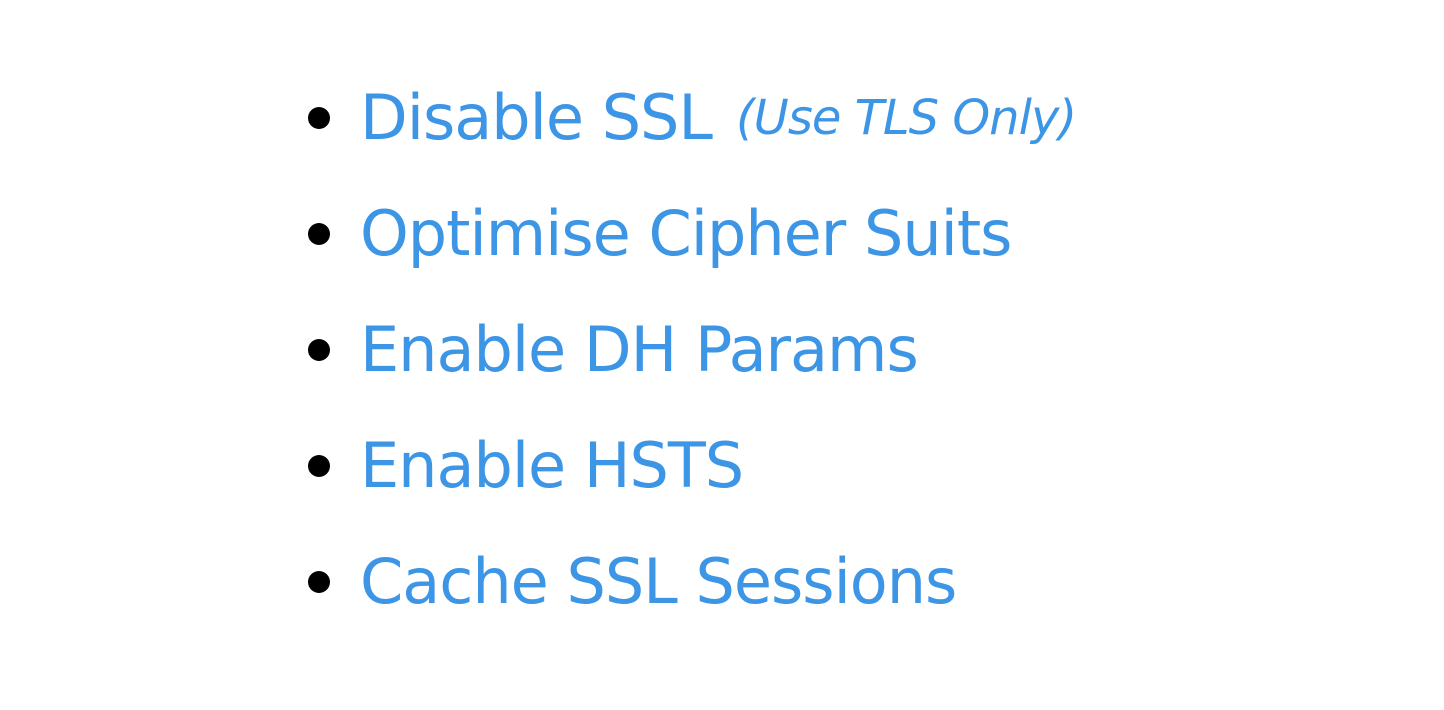  Describe the element at coordinates (639, 349) in the screenshot. I see `list-item-text: Enable DH Params` at that location.